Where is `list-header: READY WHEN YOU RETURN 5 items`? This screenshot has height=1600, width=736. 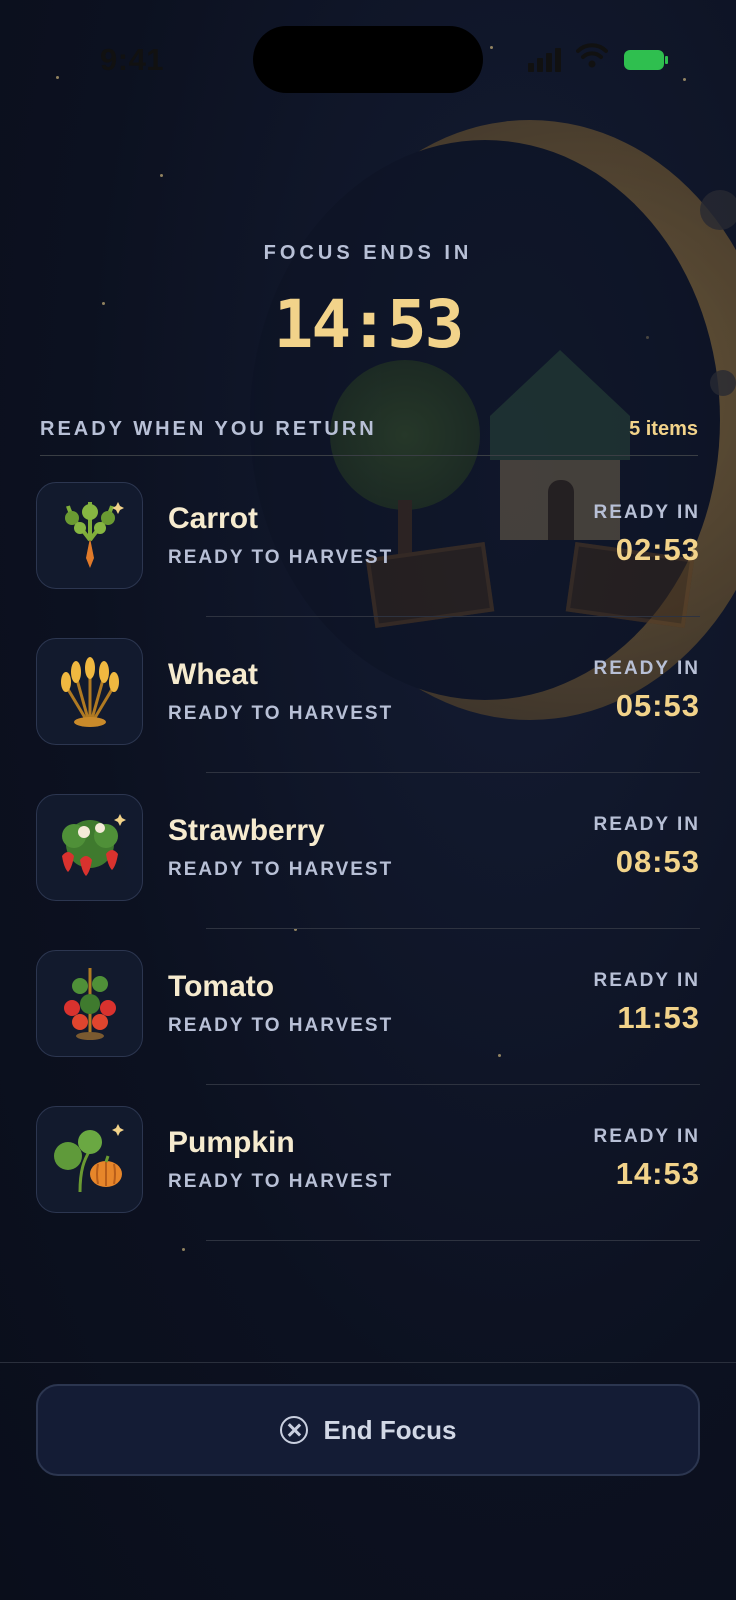 list-header: READY WHEN YOU RETURN 5 items is located at coordinates (369, 436).